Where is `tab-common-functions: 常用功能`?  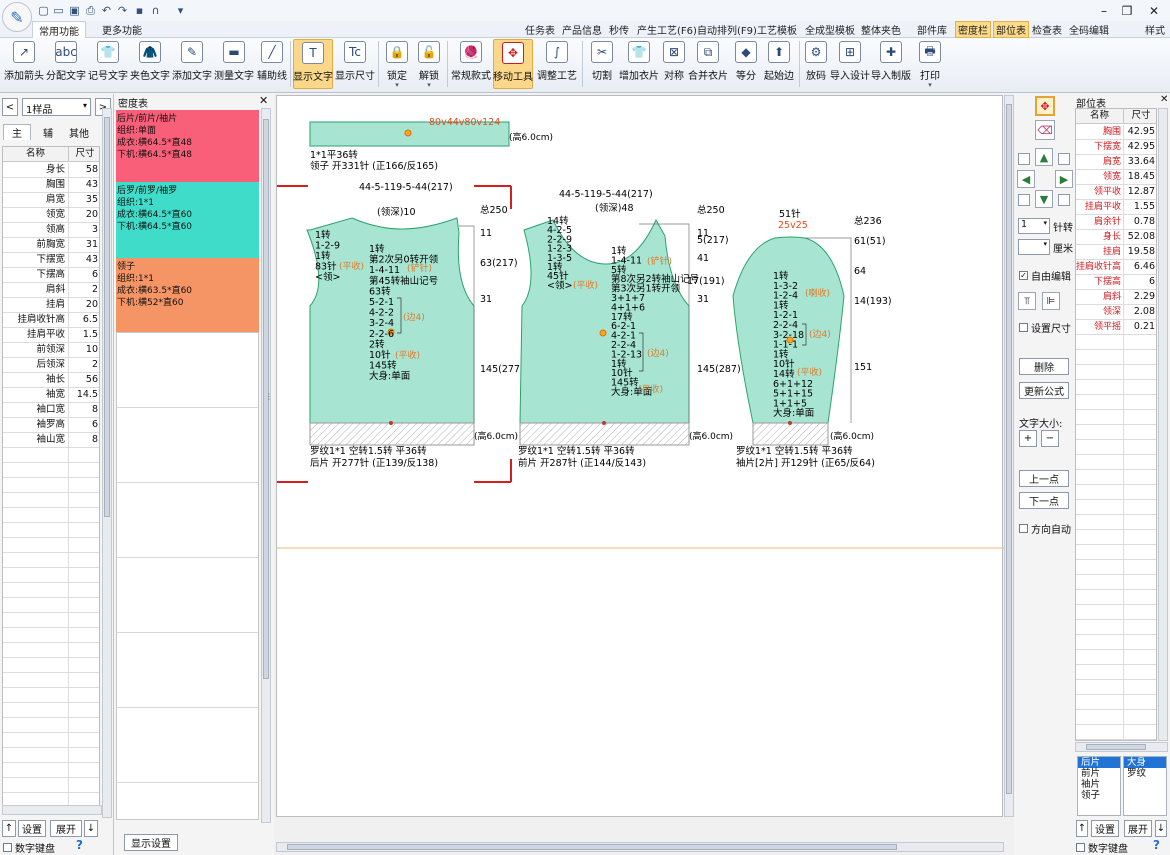
tab-common-functions: 常用功能 is located at coordinates (59, 29).